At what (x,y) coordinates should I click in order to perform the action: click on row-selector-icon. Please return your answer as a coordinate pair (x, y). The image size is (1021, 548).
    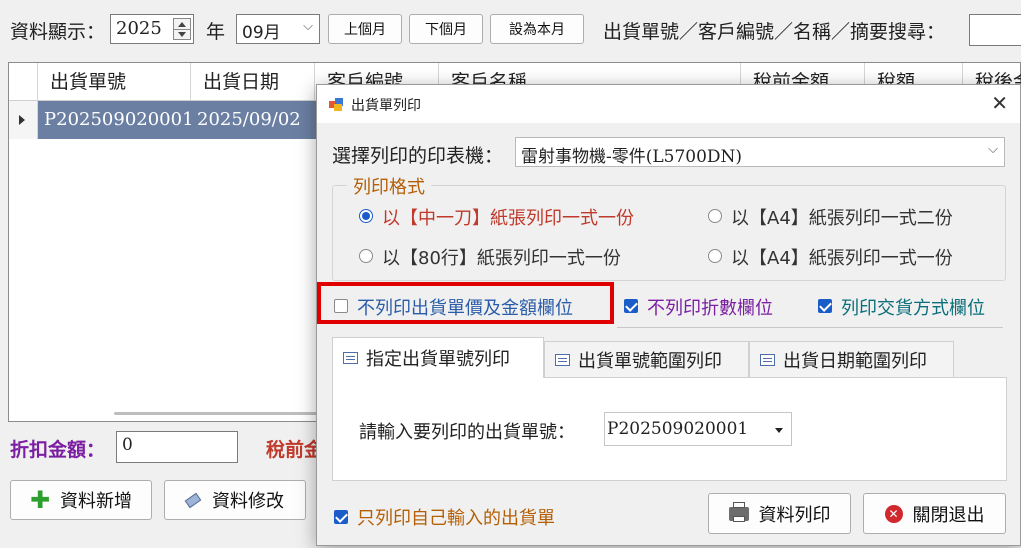
    Looking at the image, I should click on (23, 120).